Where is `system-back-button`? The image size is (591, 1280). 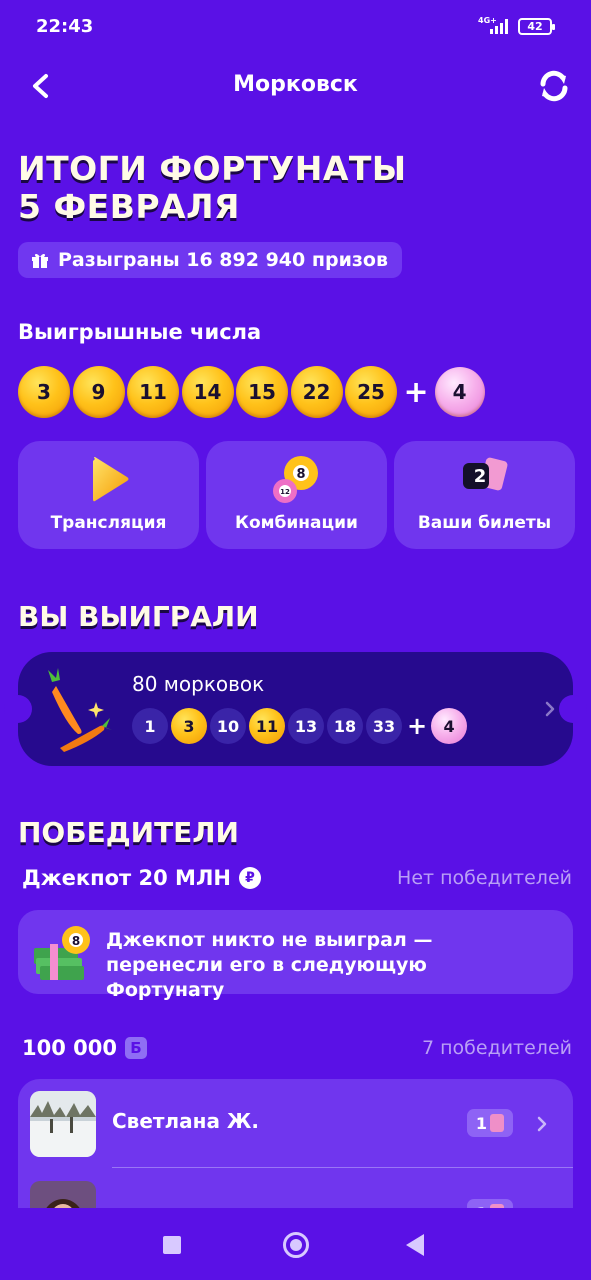
system-back-button is located at coordinates (415, 1245).